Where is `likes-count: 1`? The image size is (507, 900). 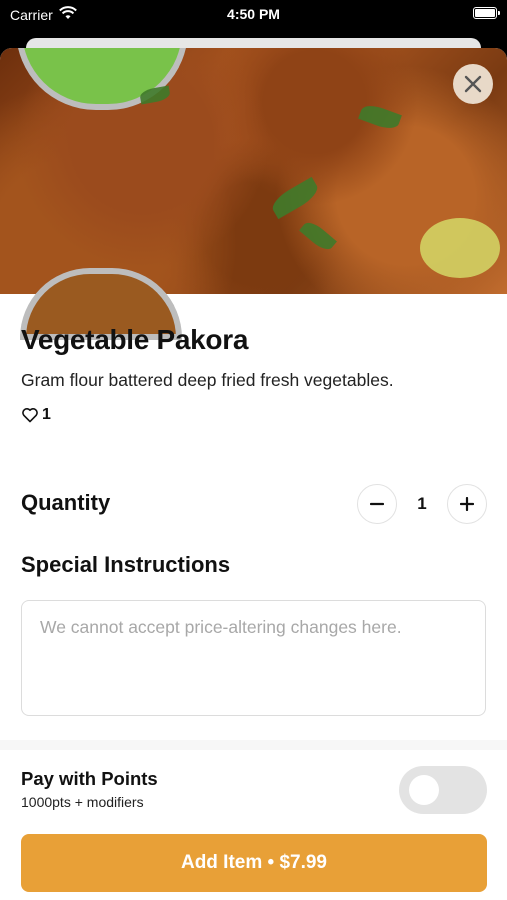 likes-count: 1 is located at coordinates (46, 414).